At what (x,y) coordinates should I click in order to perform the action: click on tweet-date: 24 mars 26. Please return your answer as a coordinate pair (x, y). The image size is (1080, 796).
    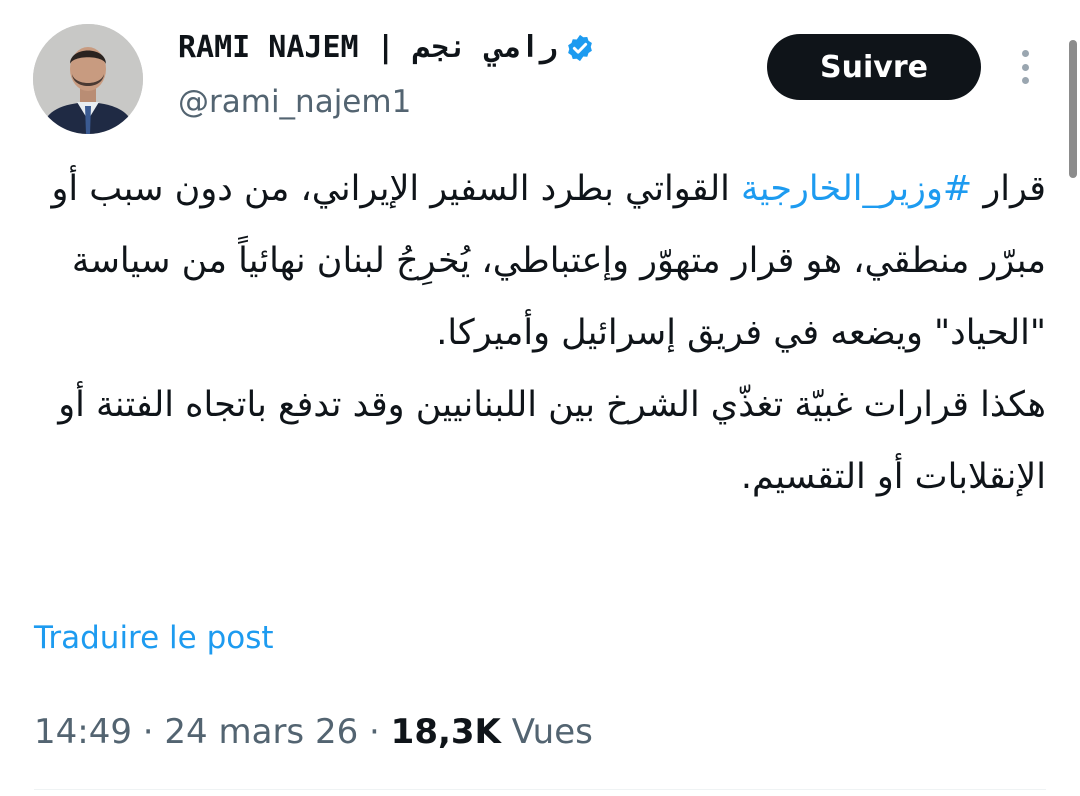
    Looking at the image, I should click on (261, 732).